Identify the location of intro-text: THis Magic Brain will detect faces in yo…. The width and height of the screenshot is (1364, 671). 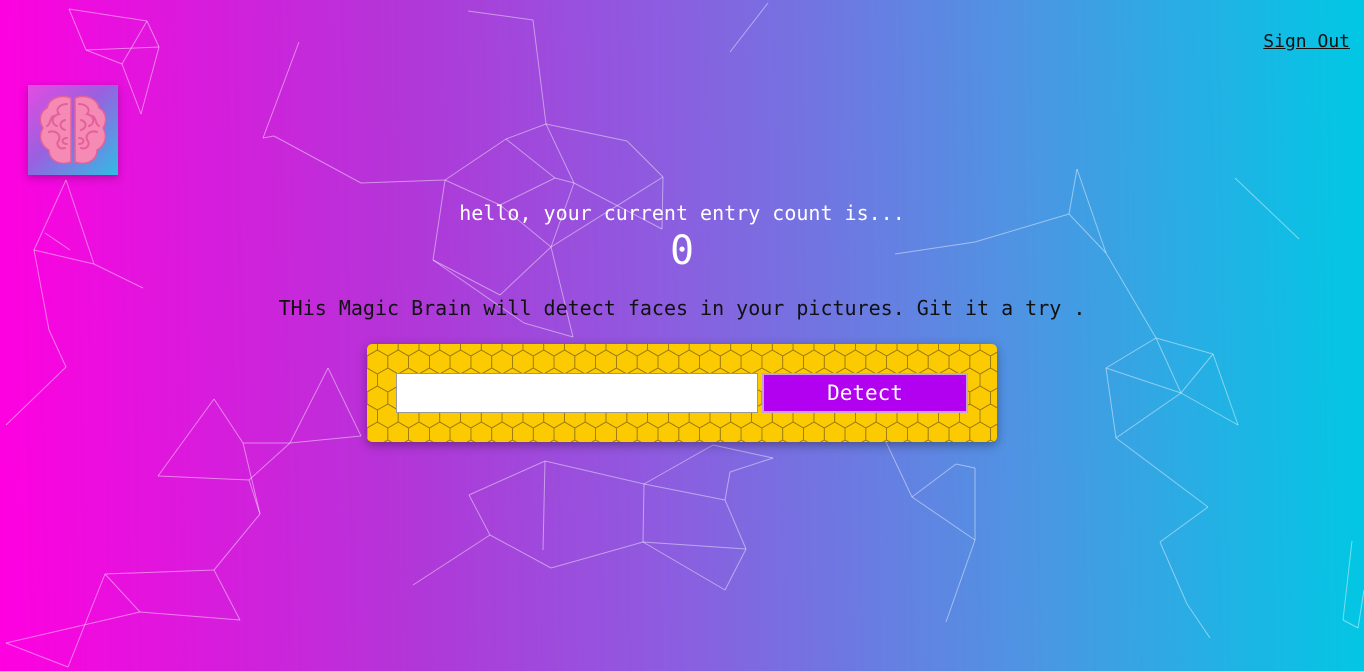
(682, 308).